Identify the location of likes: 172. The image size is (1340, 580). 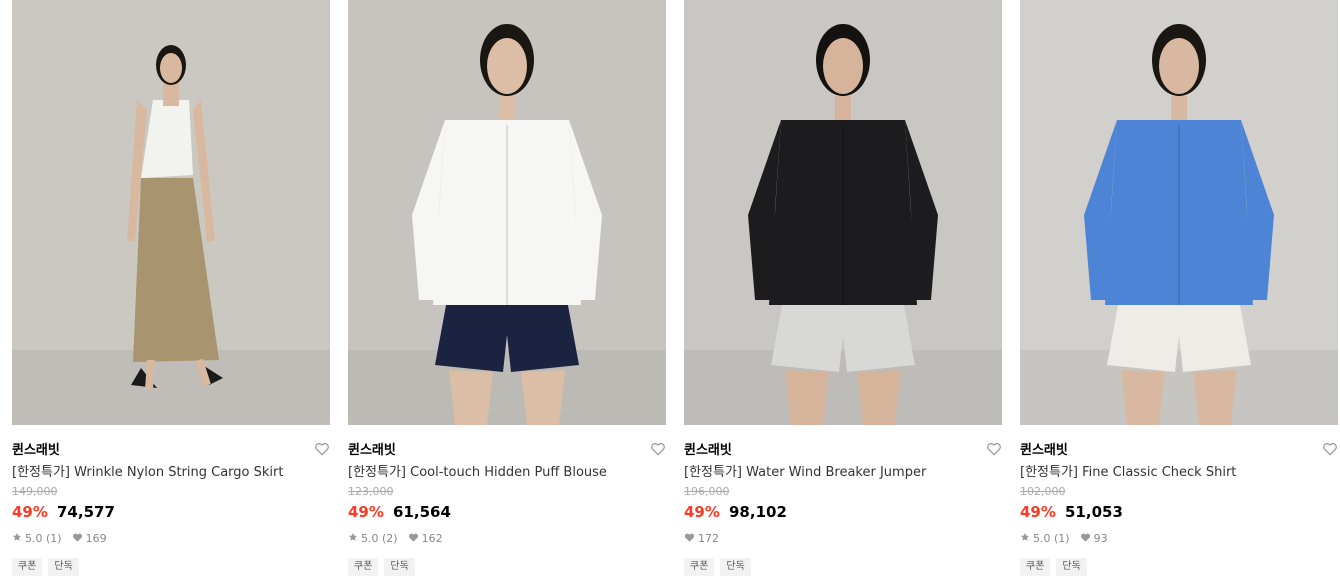
(701, 539).